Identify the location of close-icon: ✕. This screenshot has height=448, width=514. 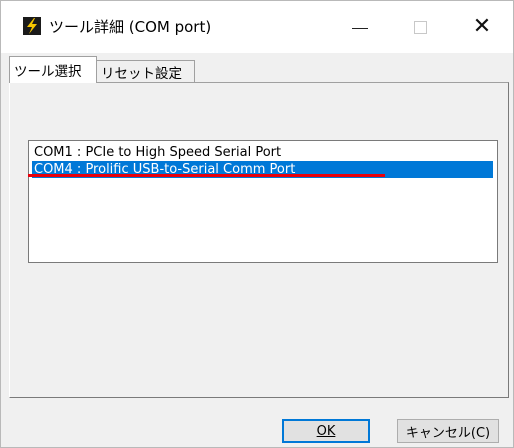
(482, 26).